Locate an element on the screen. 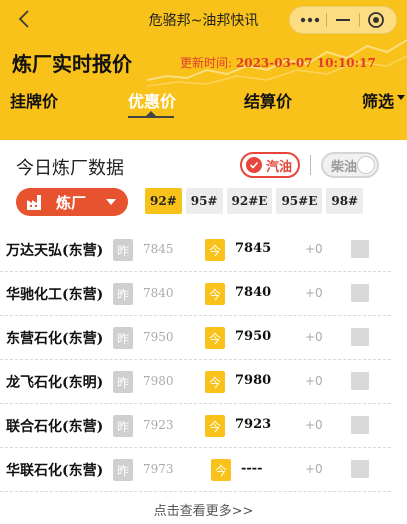 The height and width of the screenshot is (524, 407). refinery-dropdown-button: 炼厂 is located at coordinates (72, 202).